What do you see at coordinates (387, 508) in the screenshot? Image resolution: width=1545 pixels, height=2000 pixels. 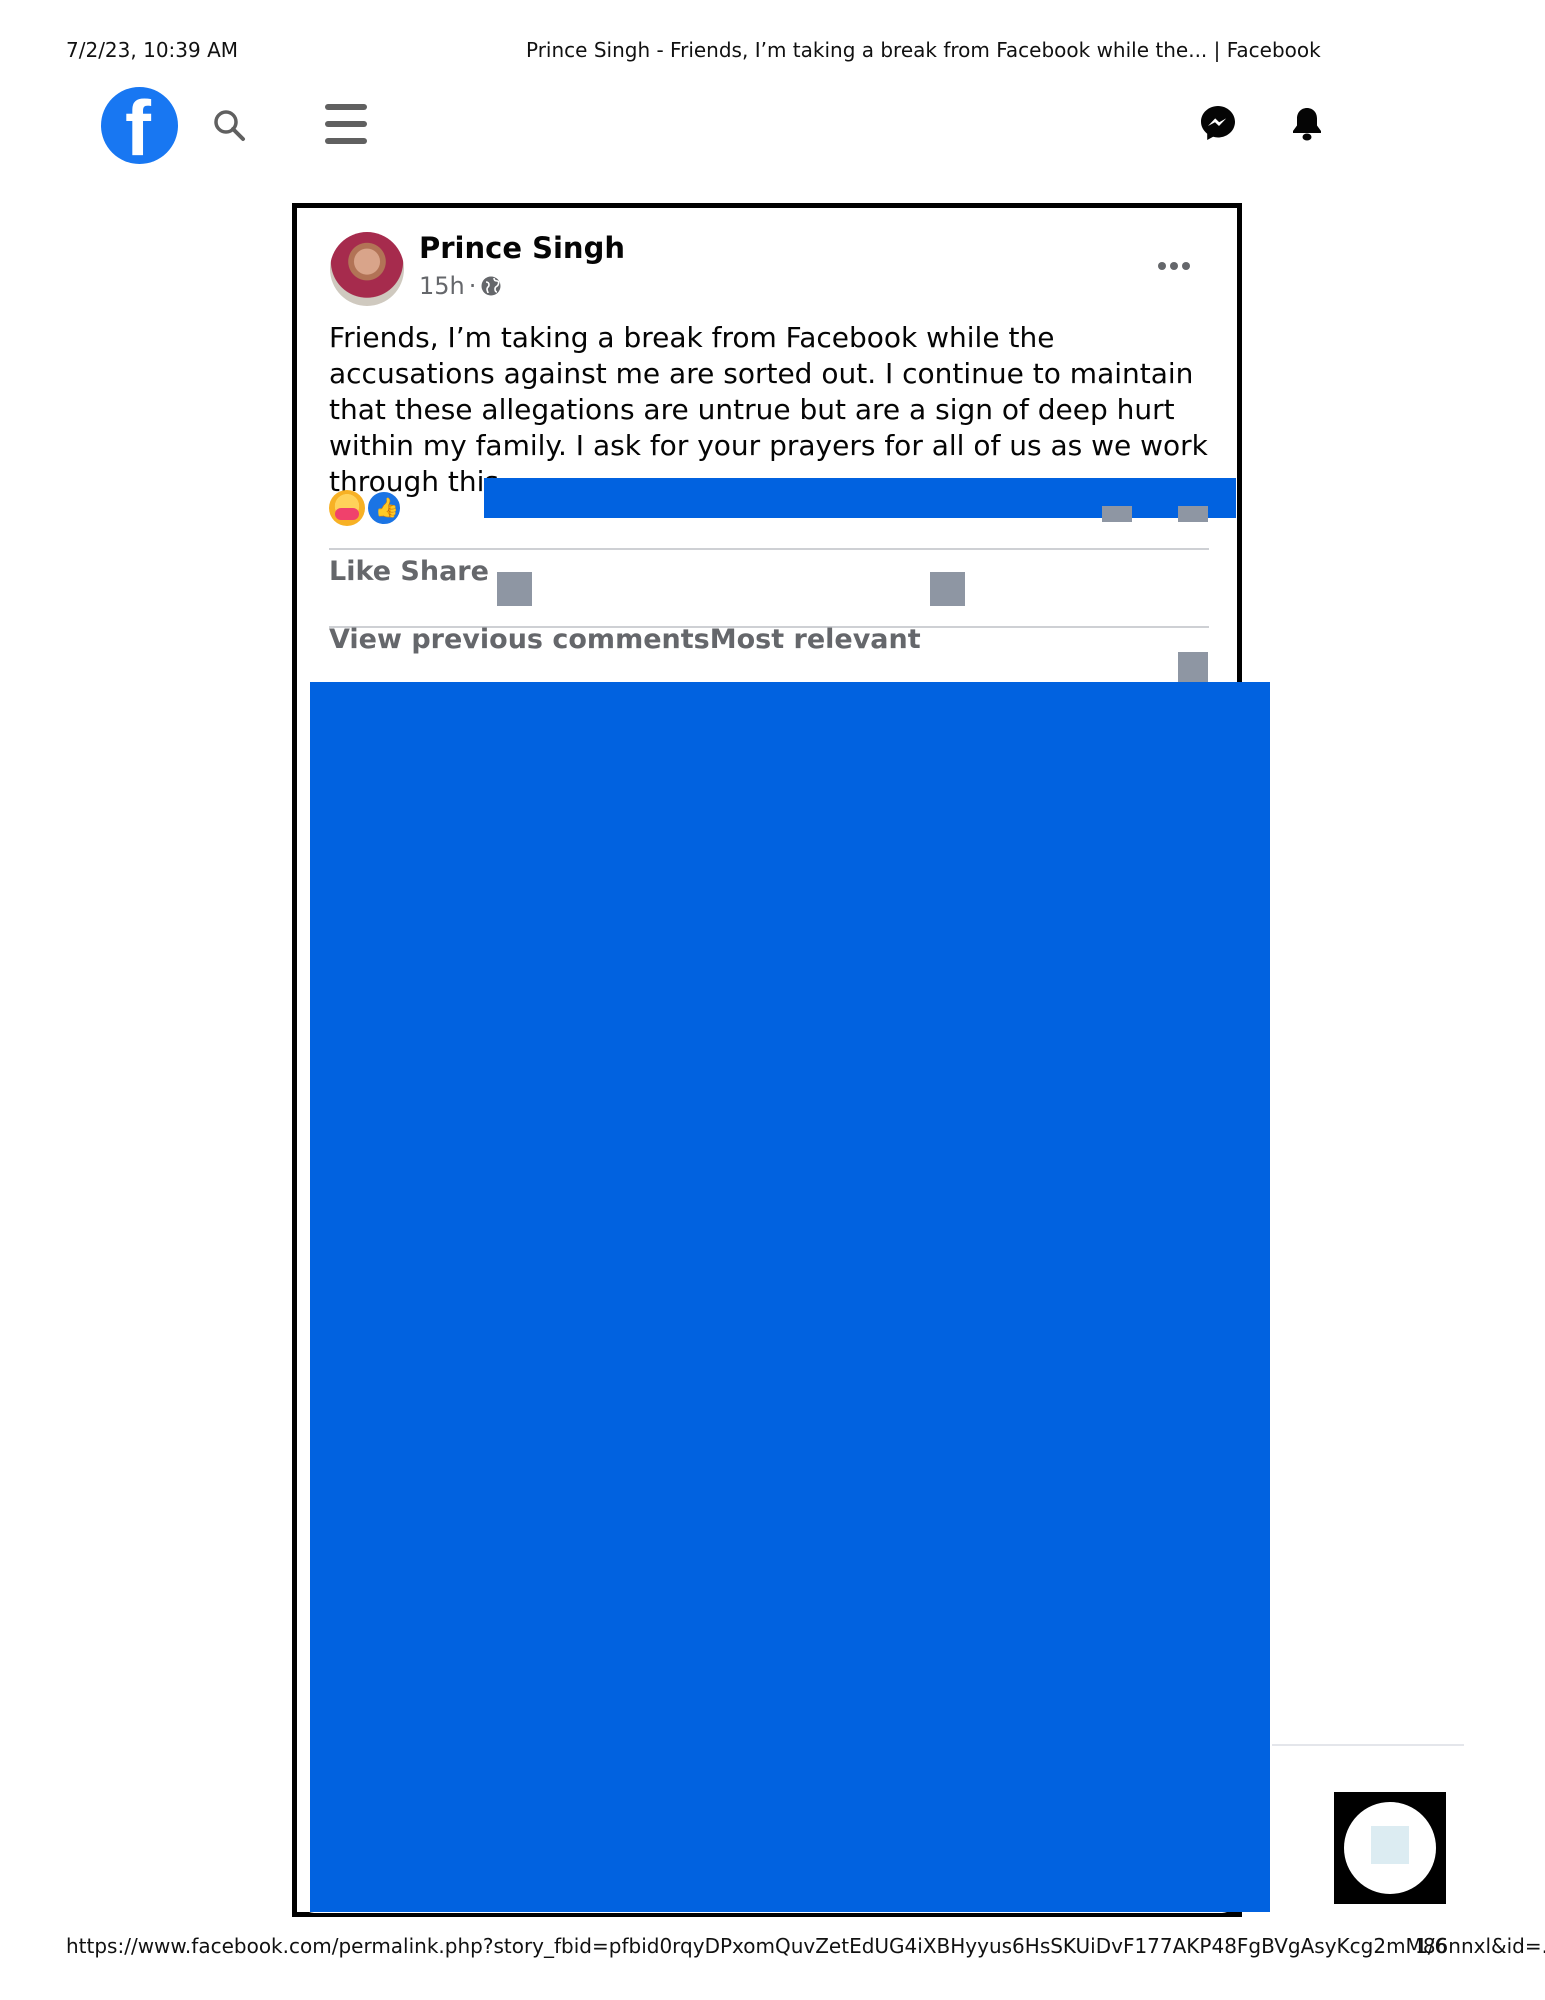 I see `thumbs-up-icon: 👍` at bounding box center [387, 508].